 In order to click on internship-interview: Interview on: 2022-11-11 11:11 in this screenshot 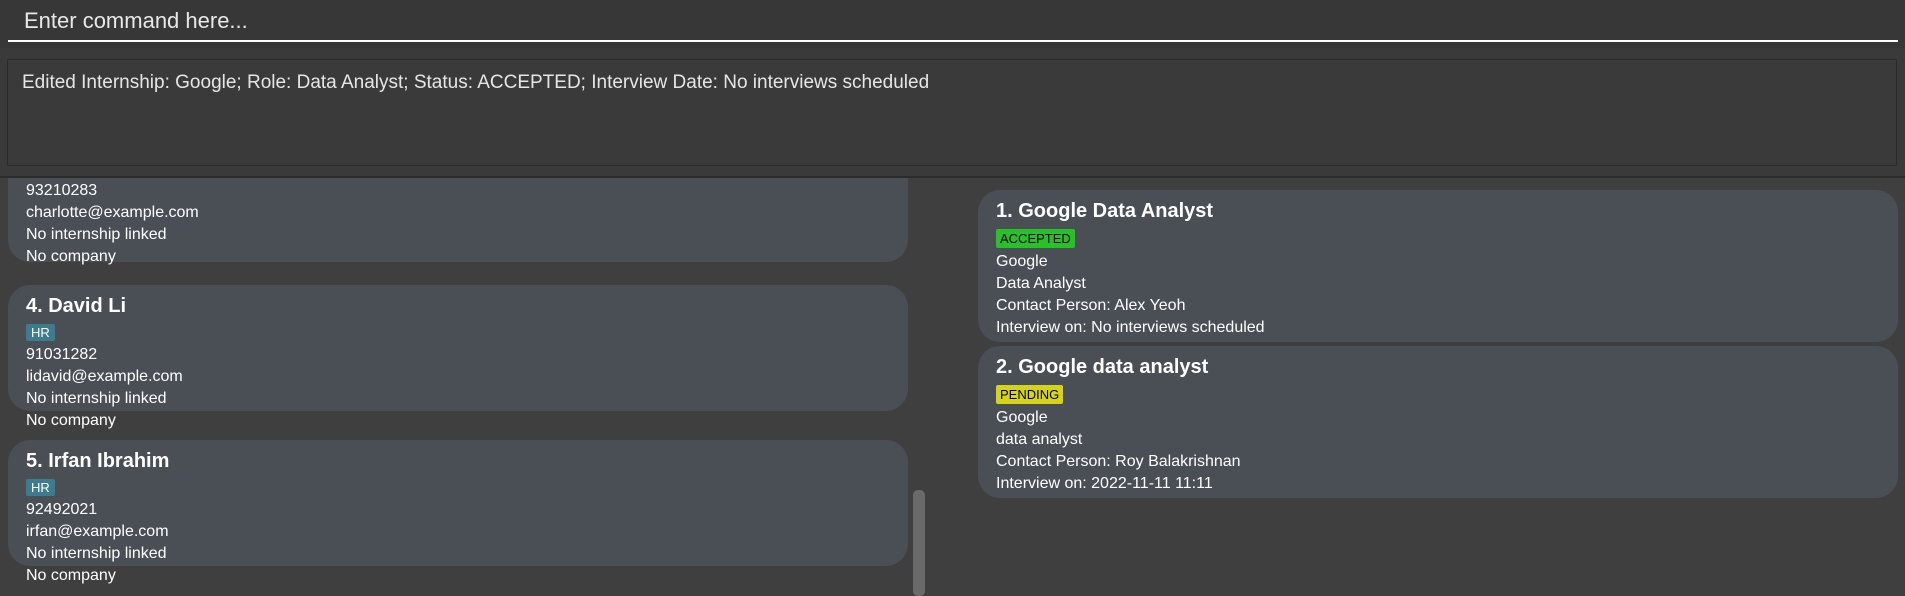, I will do `click(1104, 483)`.